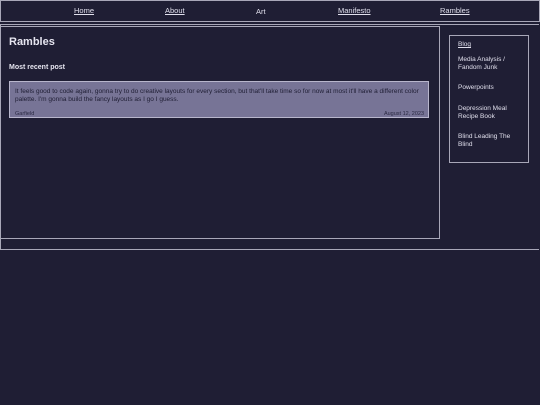  I want to click on post-date: August 12, 2023, so click(403, 114).